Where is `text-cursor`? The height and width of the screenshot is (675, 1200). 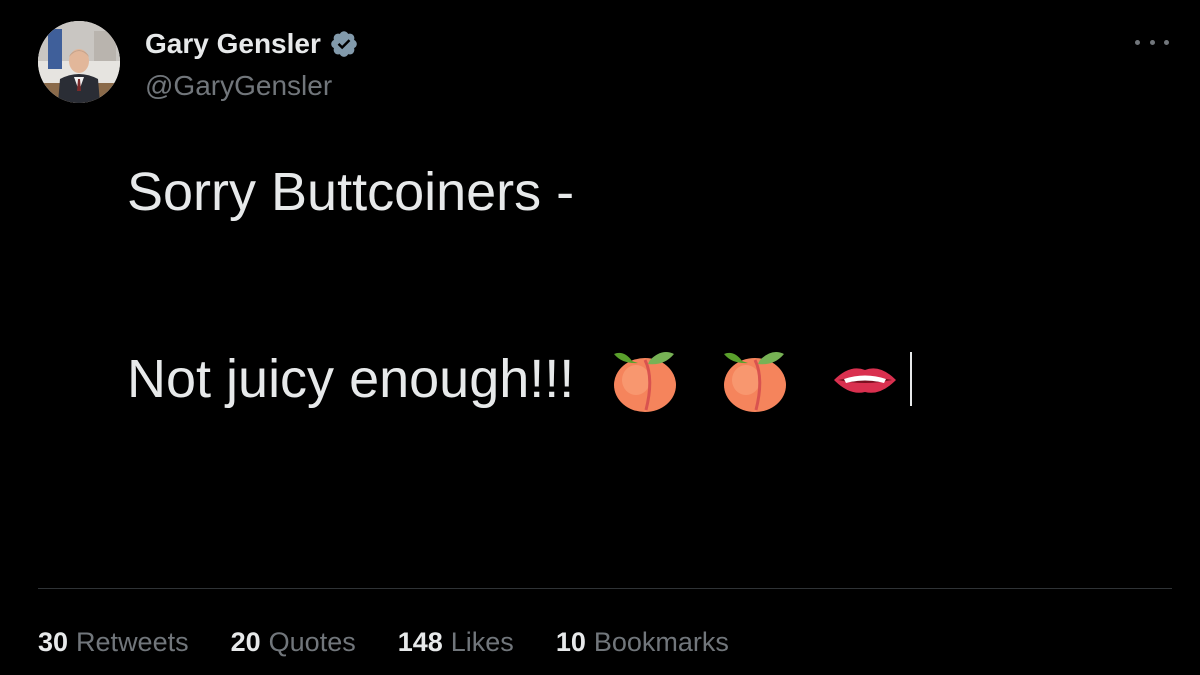
text-cursor is located at coordinates (911, 379).